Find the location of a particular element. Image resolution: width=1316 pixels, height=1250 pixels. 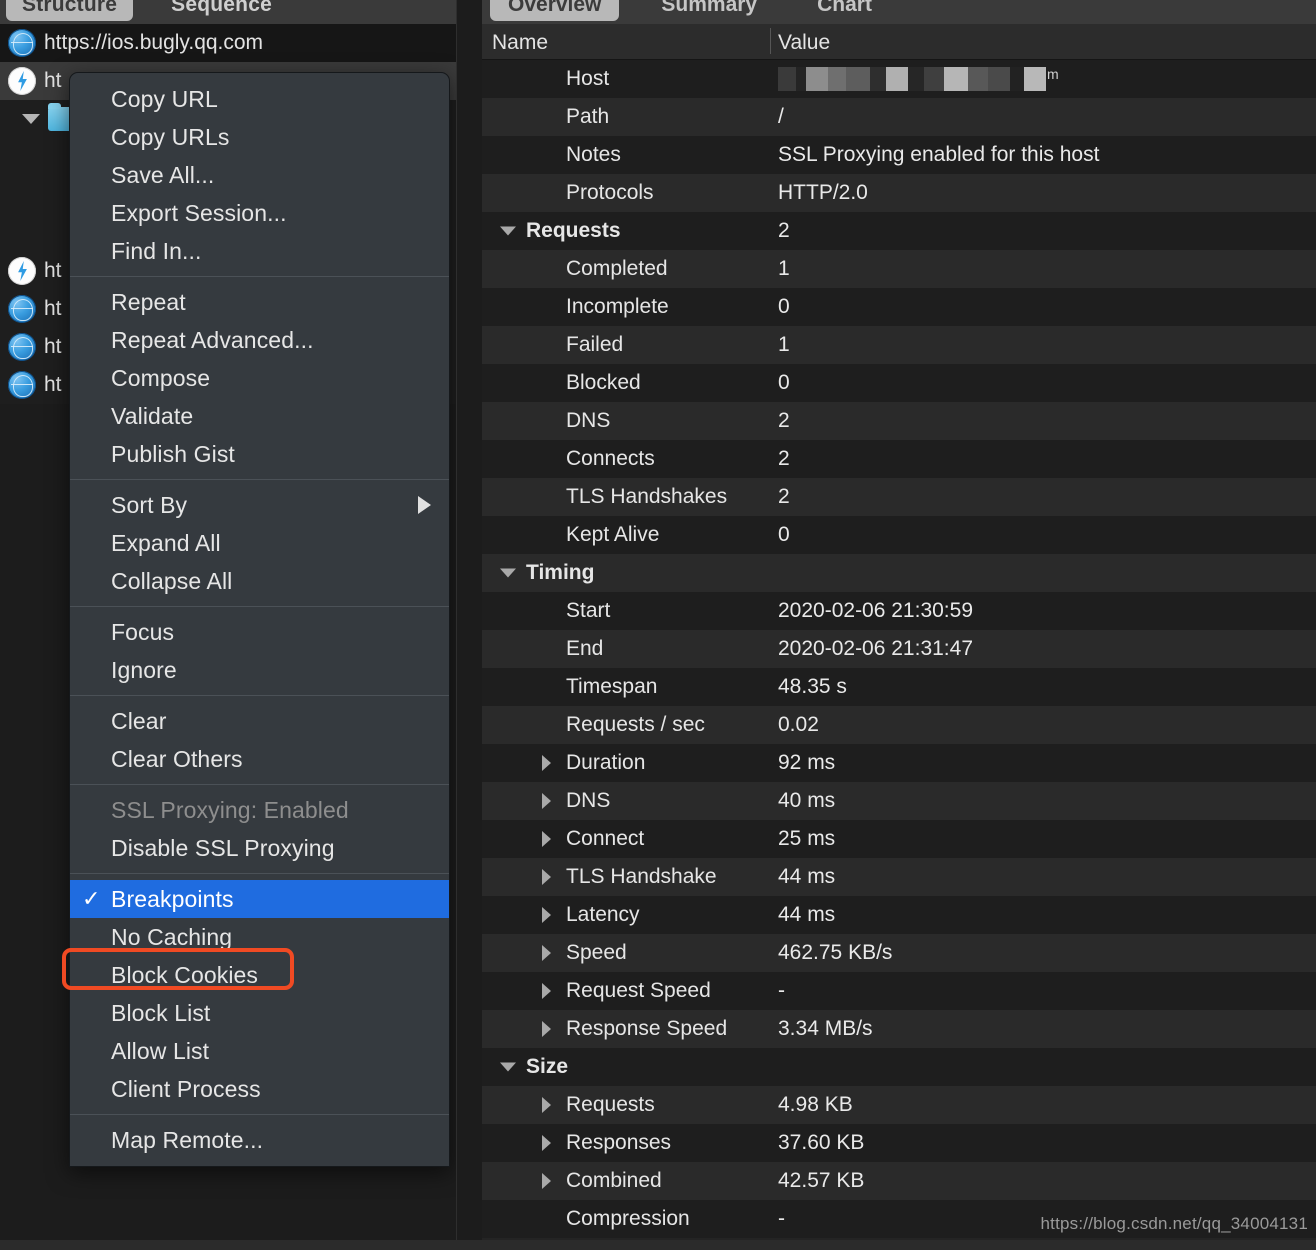

menu-item-block-cookies: Block Cookies is located at coordinates (259, 975).